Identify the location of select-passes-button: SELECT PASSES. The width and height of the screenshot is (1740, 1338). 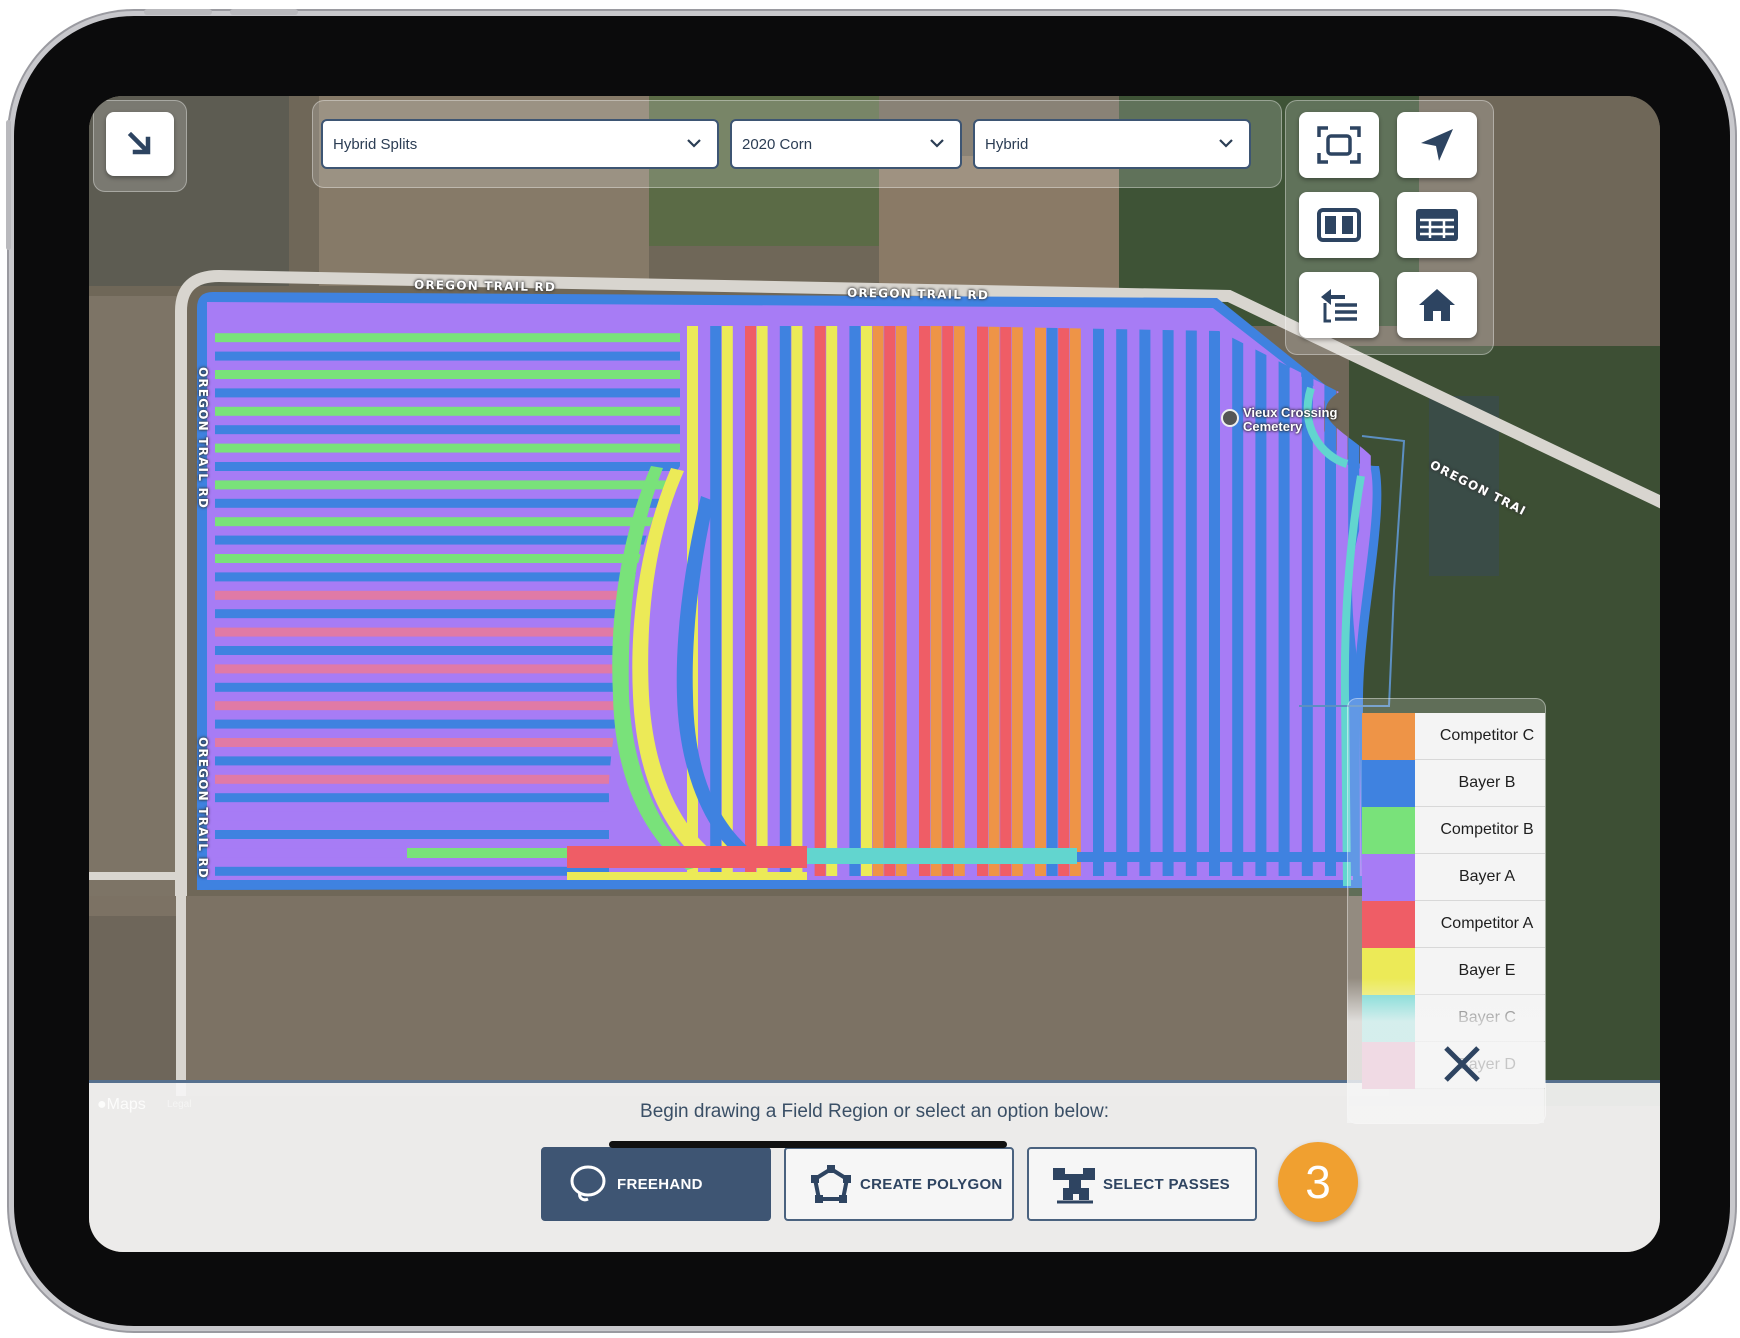
(1142, 1184).